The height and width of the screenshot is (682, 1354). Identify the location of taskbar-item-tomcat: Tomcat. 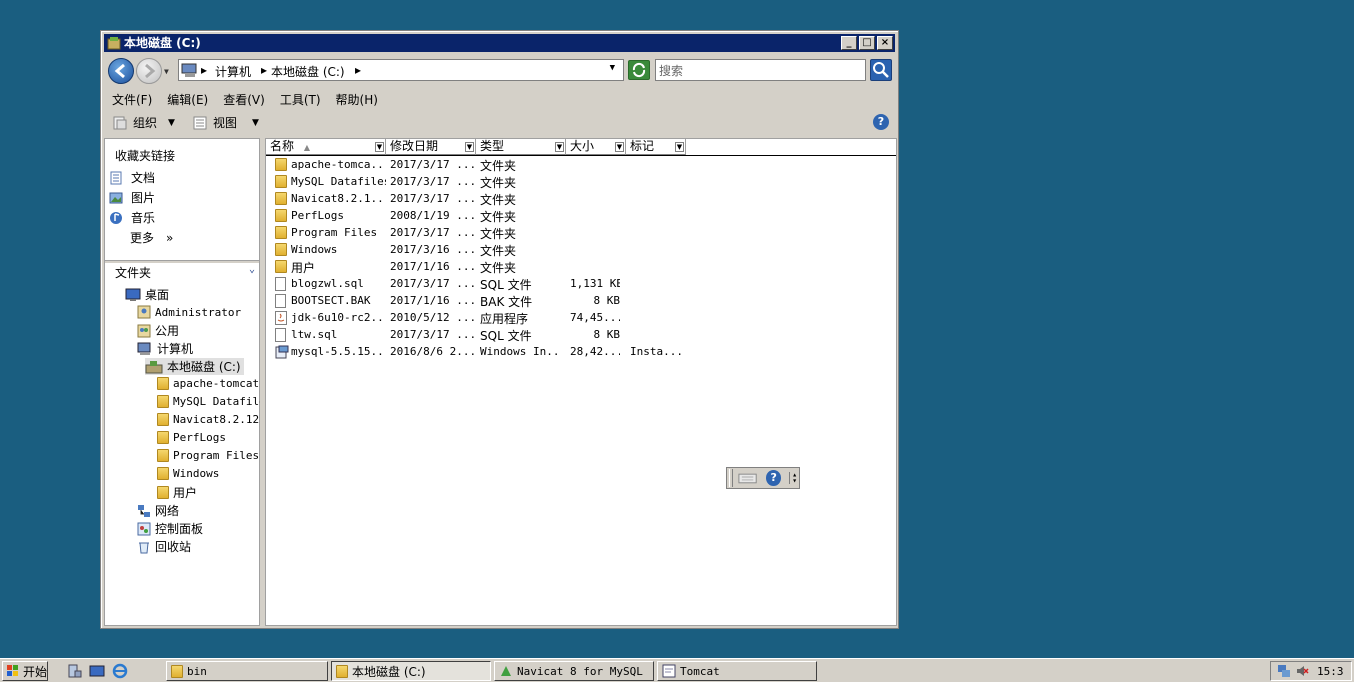
(737, 671).